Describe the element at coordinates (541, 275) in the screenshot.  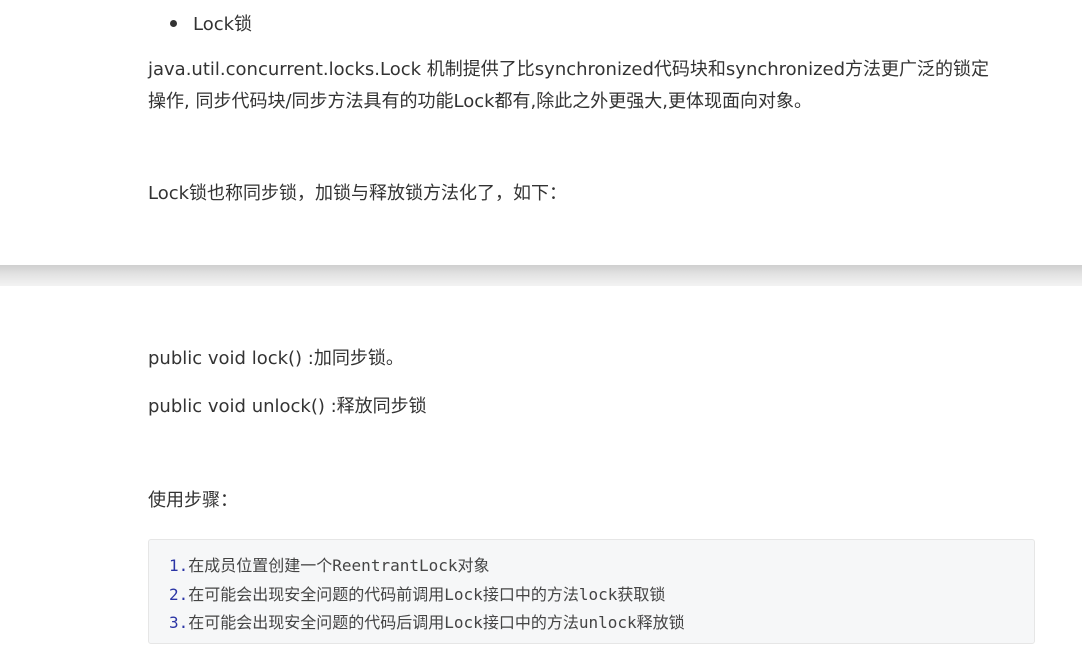
I see `page-divider` at that location.